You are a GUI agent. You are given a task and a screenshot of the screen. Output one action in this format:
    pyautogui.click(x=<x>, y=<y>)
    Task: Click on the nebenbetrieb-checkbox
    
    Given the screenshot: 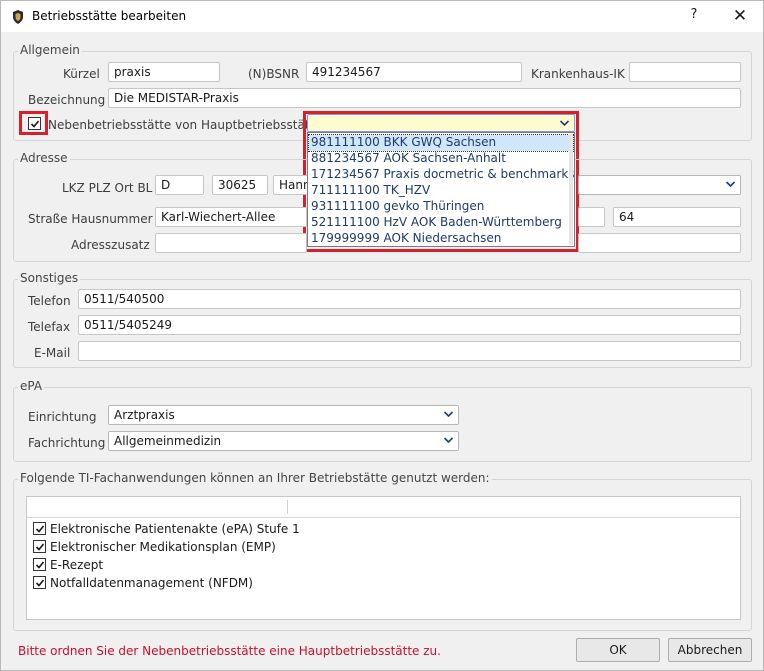 What is the action you would take?
    pyautogui.click(x=34, y=123)
    